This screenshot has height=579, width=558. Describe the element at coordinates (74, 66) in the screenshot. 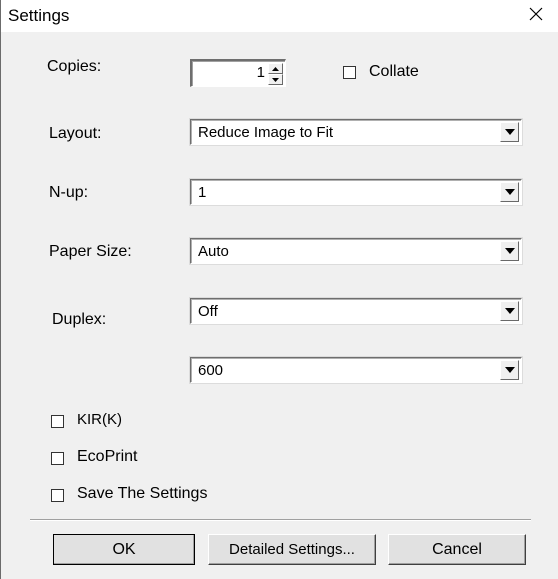

I see `copies-label: Copies:` at that location.